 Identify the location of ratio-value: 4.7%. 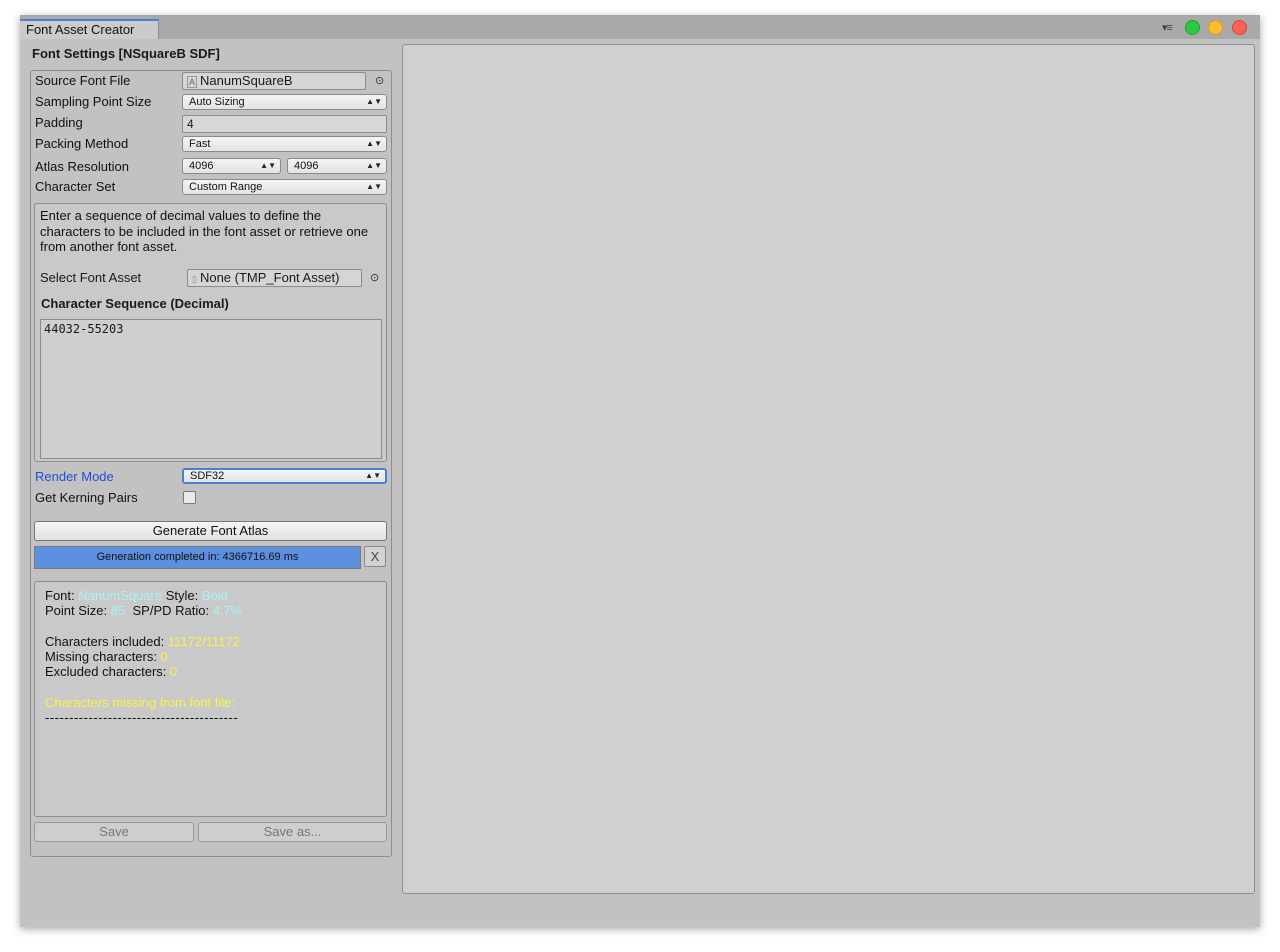
(227, 610).